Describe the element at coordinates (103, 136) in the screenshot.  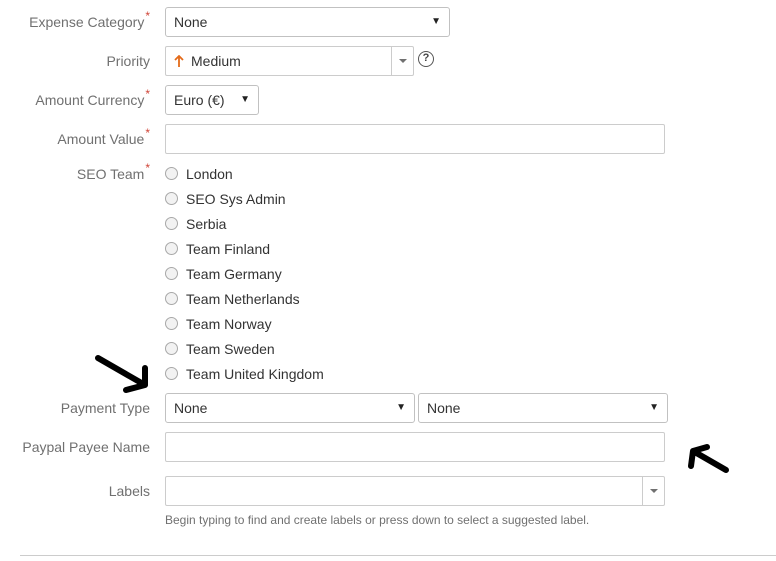
I see `amount-value-label: Amount Value*` at that location.